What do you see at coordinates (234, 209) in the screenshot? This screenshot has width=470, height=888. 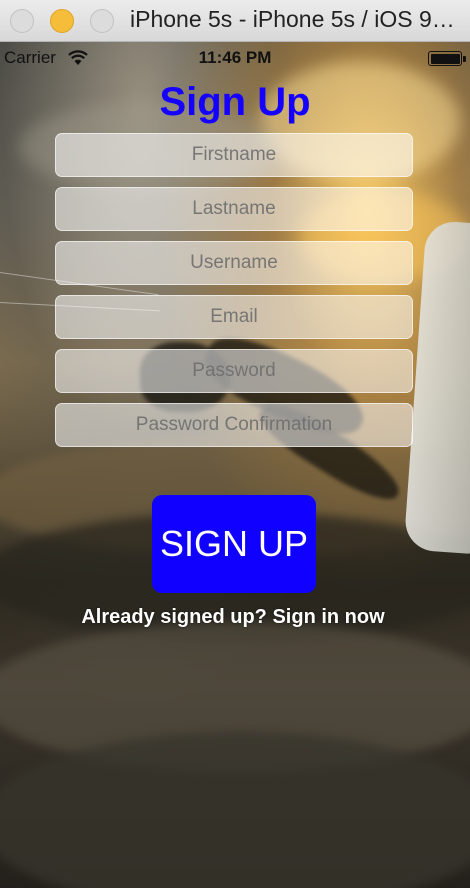 I see `lastname-field` at bounding box center [234, 209].